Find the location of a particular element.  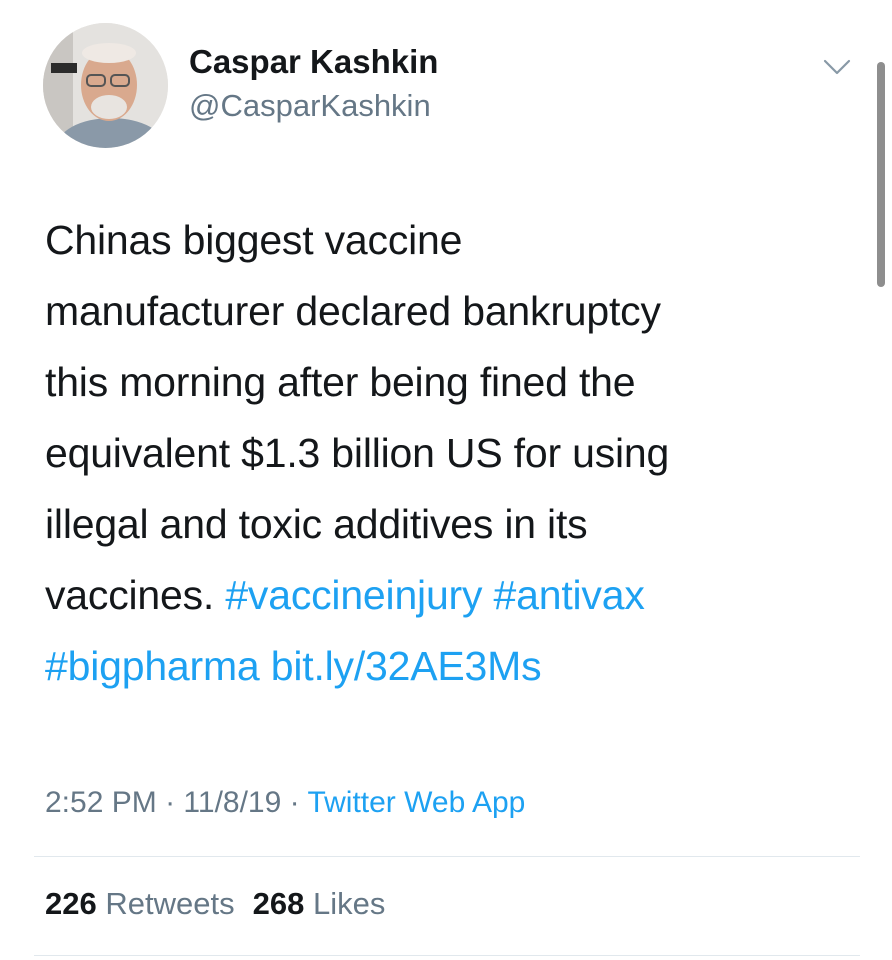

tweet-text-line: #bigpharma bit.ly/32AE3Ms is located at coordinates (445, 666).